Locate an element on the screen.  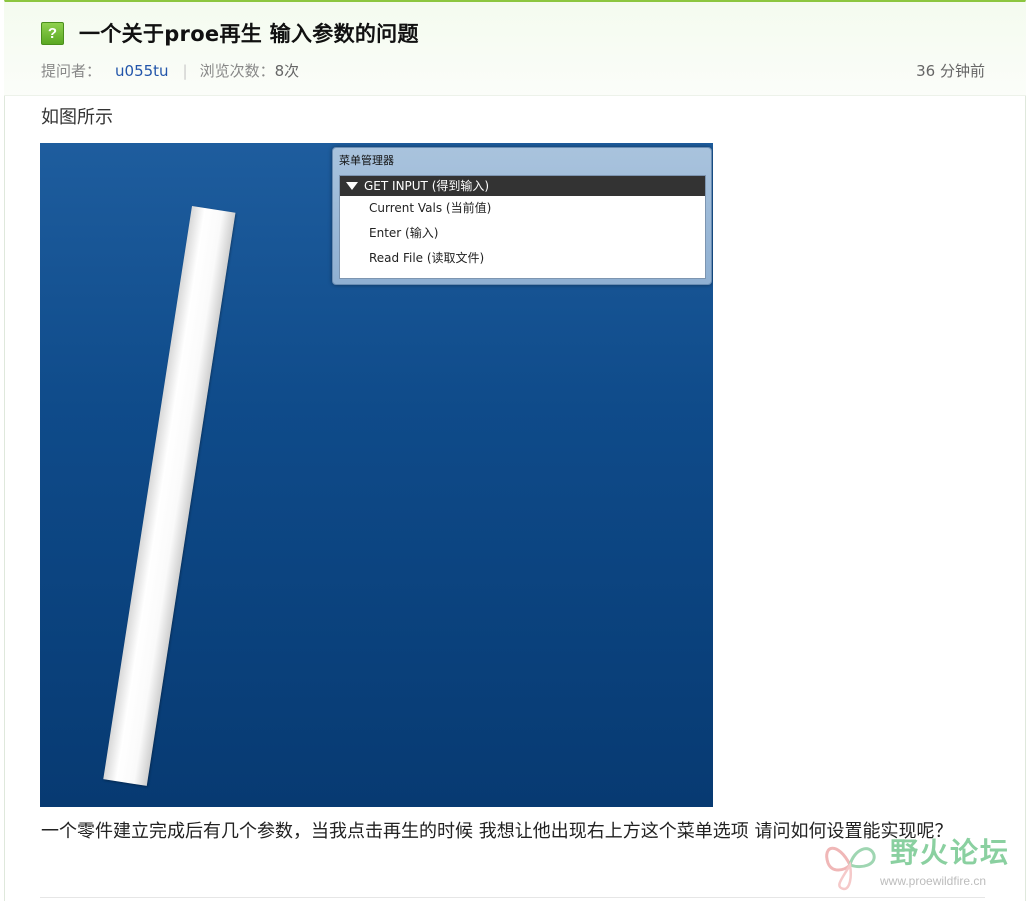
menu-header-label: GET INPUT (得到输入) is located at coordinates (427, 186).